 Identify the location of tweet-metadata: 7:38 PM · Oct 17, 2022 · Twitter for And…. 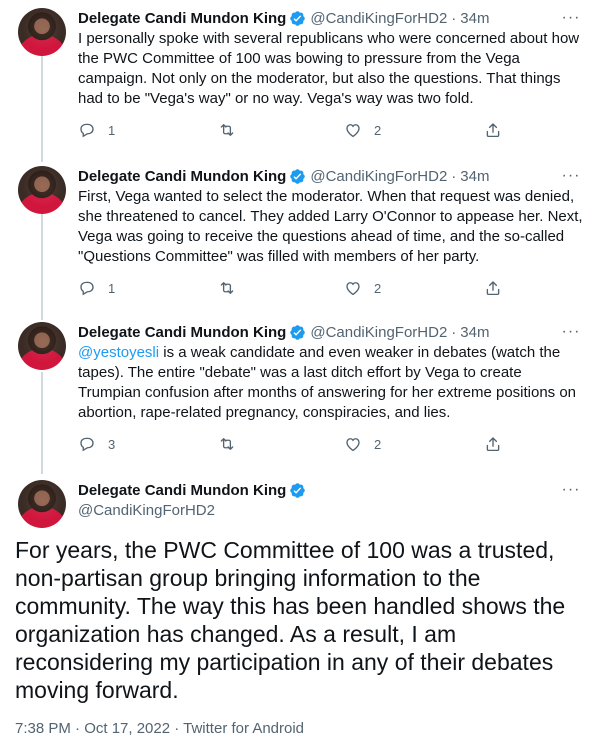
(159, 728).